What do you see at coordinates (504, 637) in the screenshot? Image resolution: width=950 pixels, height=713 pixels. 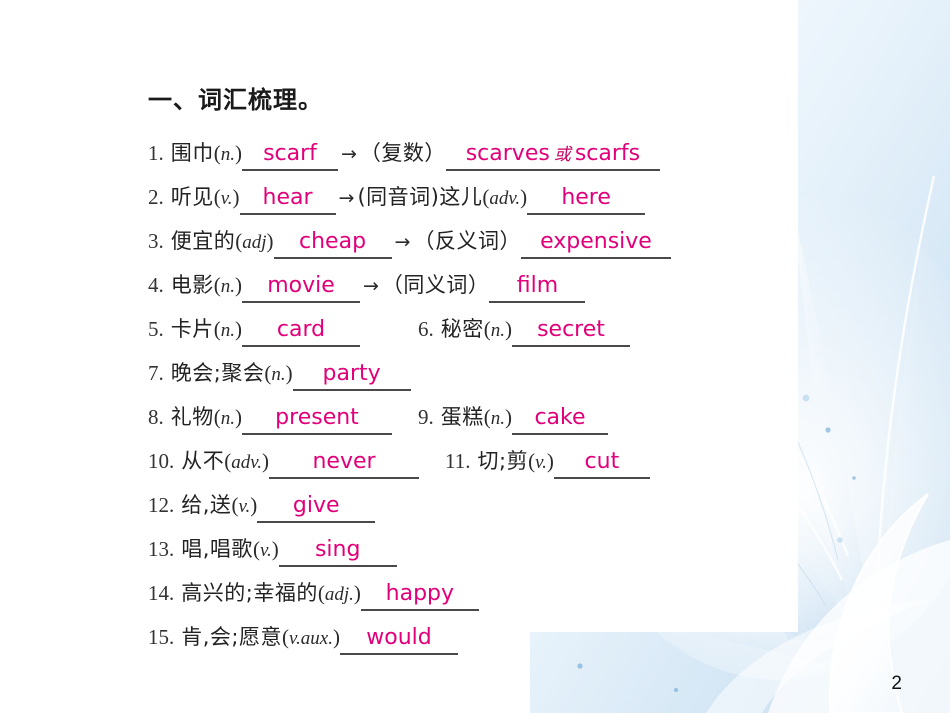 I see `vocab-row-15: 15. 肯,会;愿意 ( v.aux. ) would` at bounding box center [504, 637].